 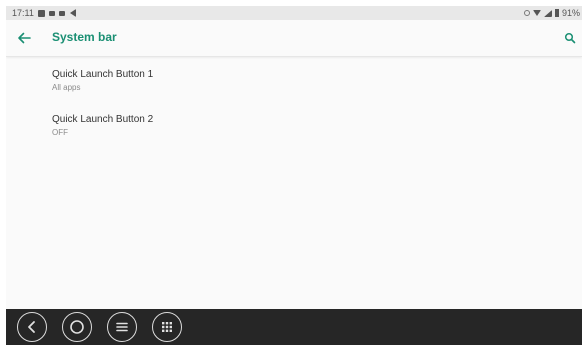 I want to click on status-left: 17:11, so click(x=44, y=13).